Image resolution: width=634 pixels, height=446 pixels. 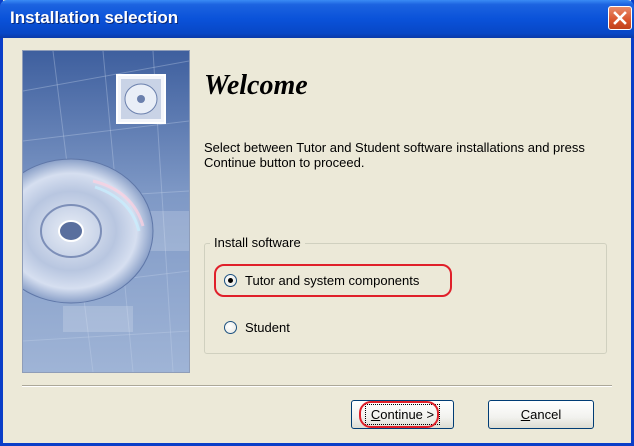 What do you see at coordinates (267, 327) in the screenshot?
I see `radio-student-label: Student` at bounding box center [267, 327].